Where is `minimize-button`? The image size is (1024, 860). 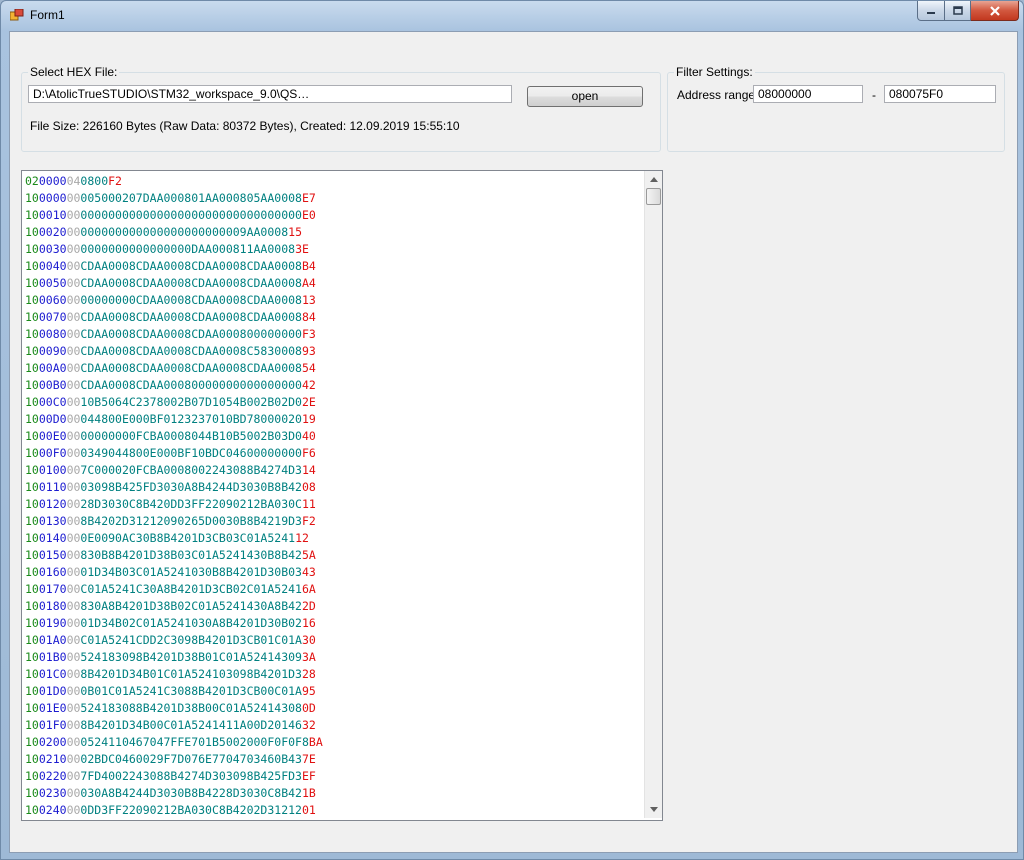
minimize-button is located at coordinates (931, 11).